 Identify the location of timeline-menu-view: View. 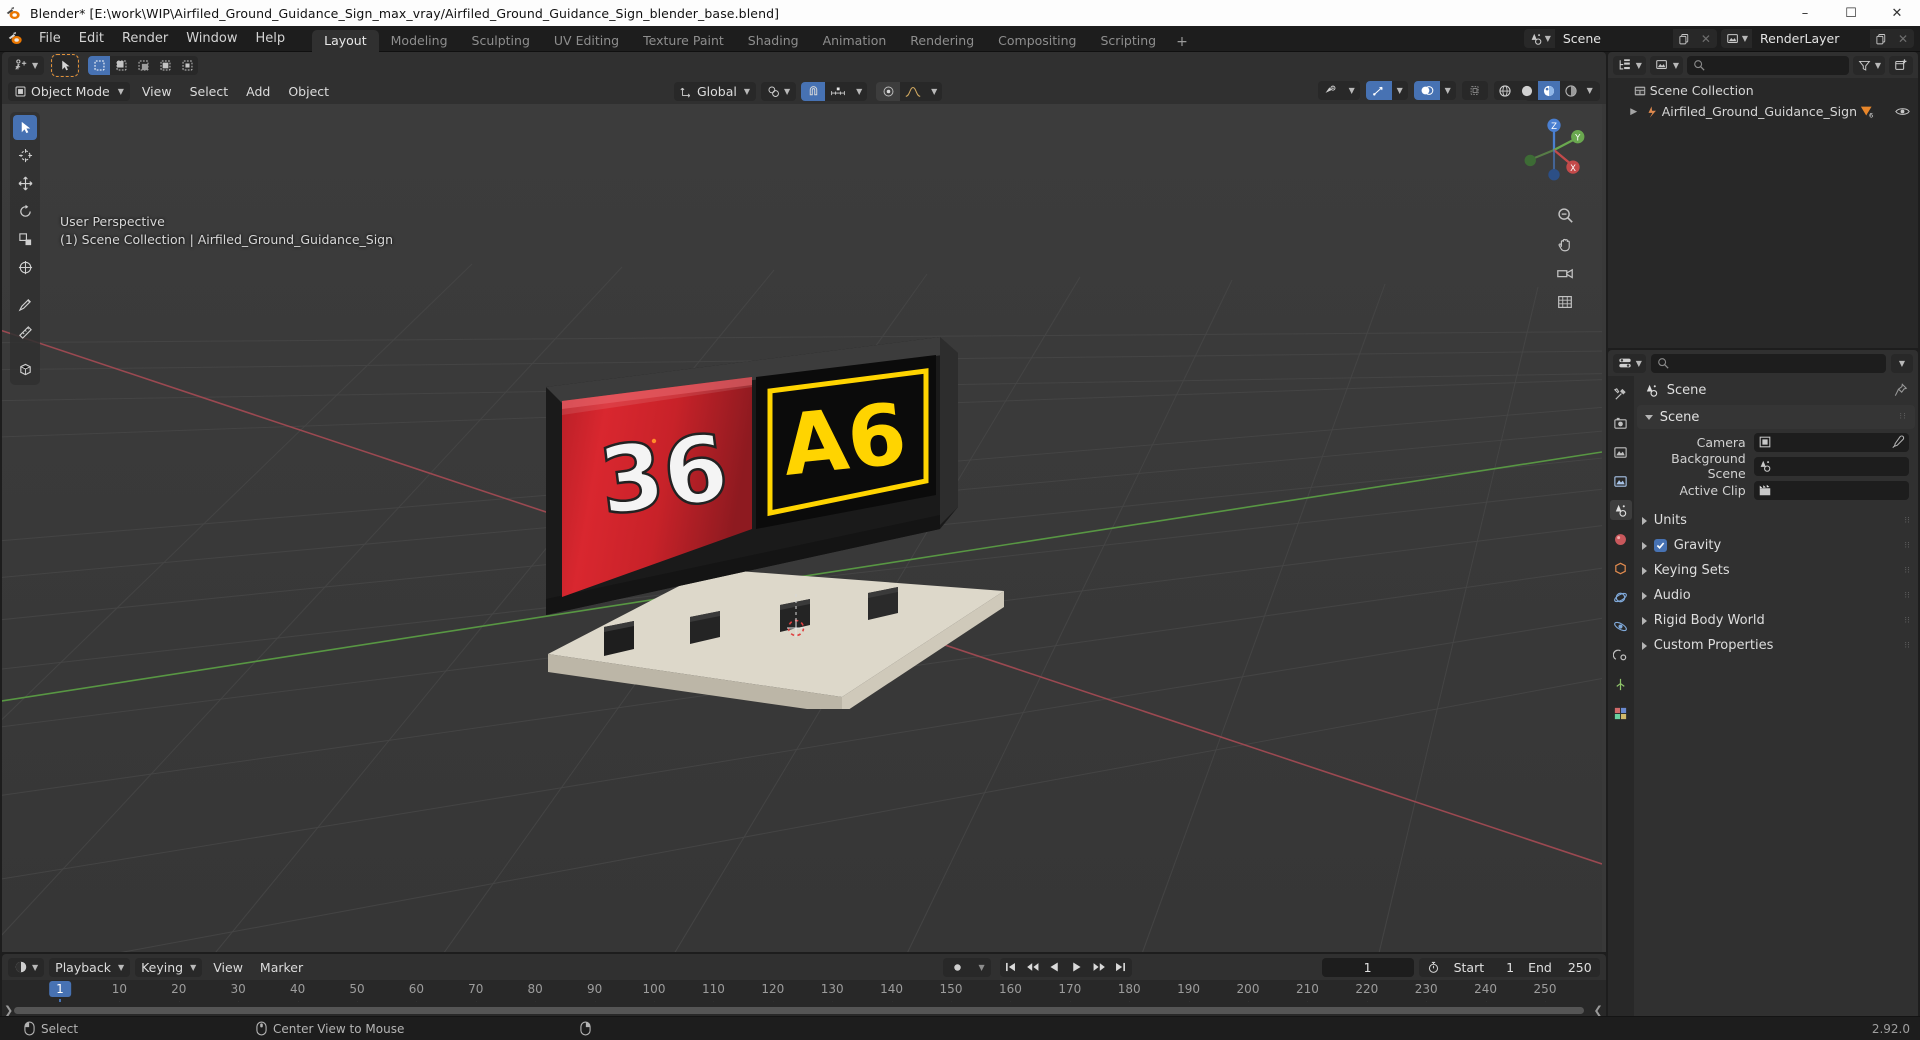
(228, 967).